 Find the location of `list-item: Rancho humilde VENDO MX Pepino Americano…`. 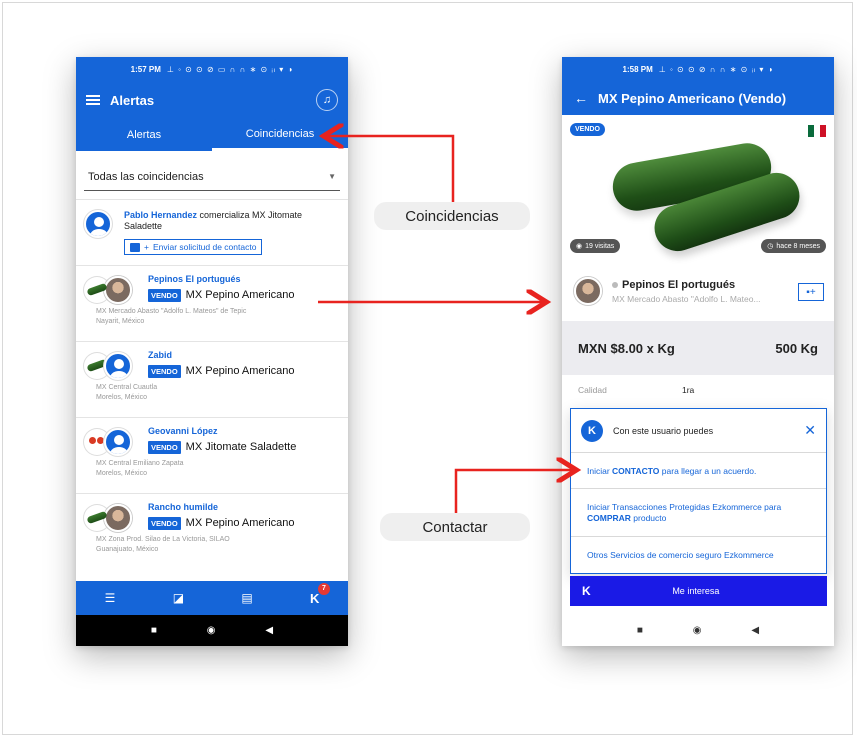

list-item: Rancho humilde VENDO MX Pepino Americano… is located at coordinates (212, 530).